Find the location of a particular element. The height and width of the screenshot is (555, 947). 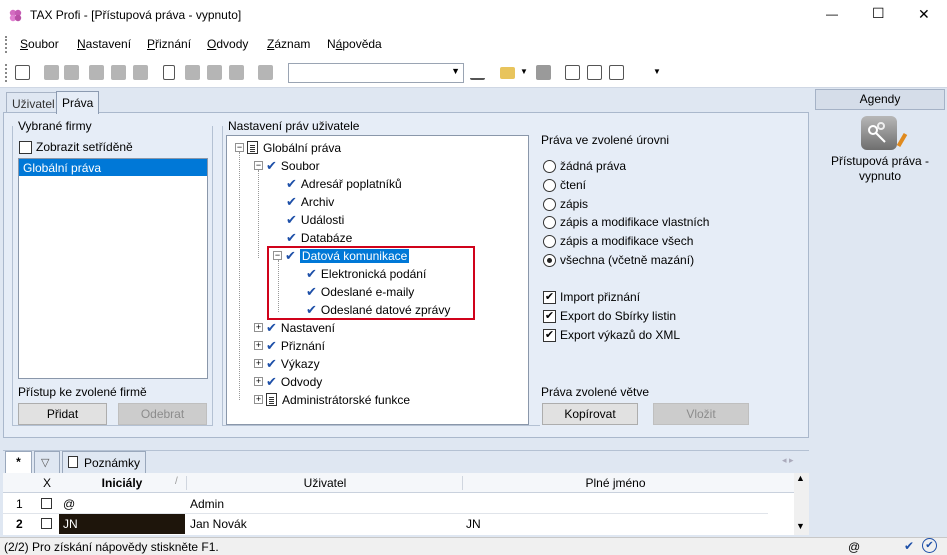

menu-priznani: Přiznání is located at coordinates (169, 44).